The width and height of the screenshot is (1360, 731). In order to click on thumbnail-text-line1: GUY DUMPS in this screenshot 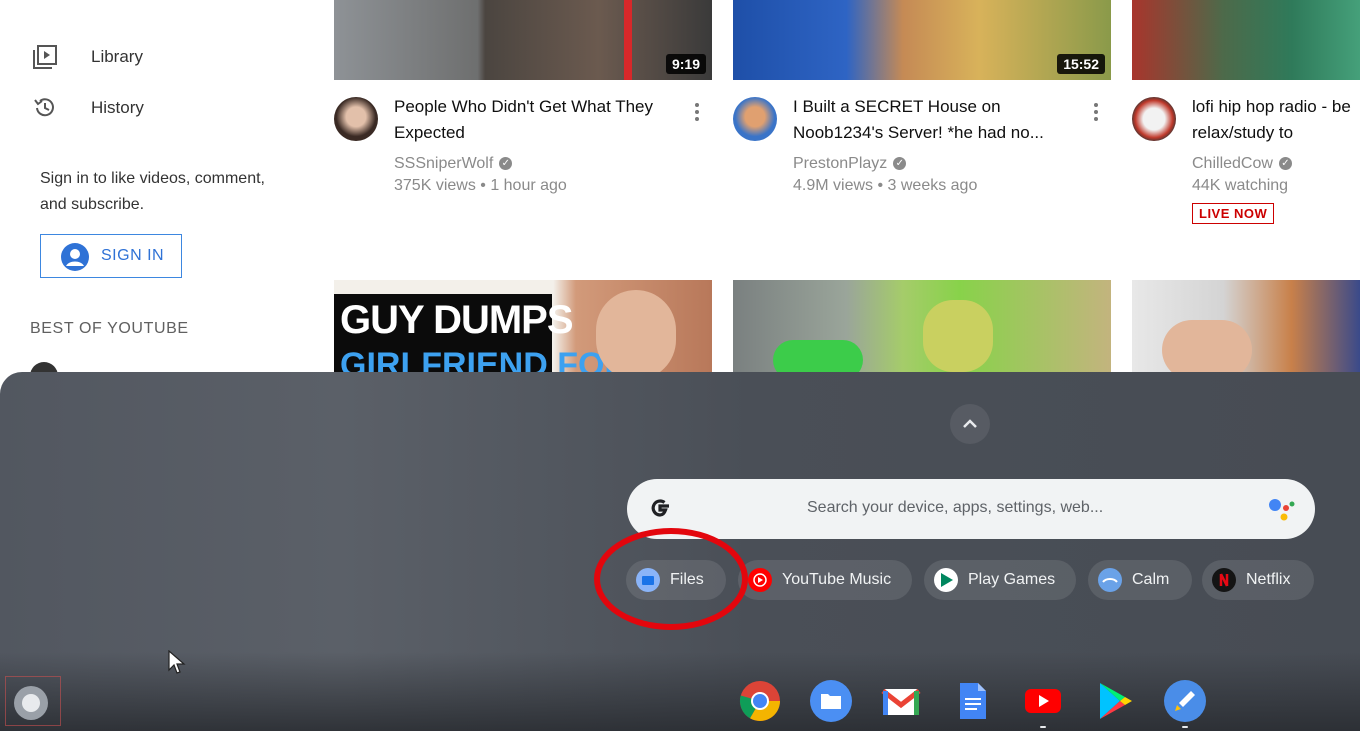, I will do `click(457, 320)`.